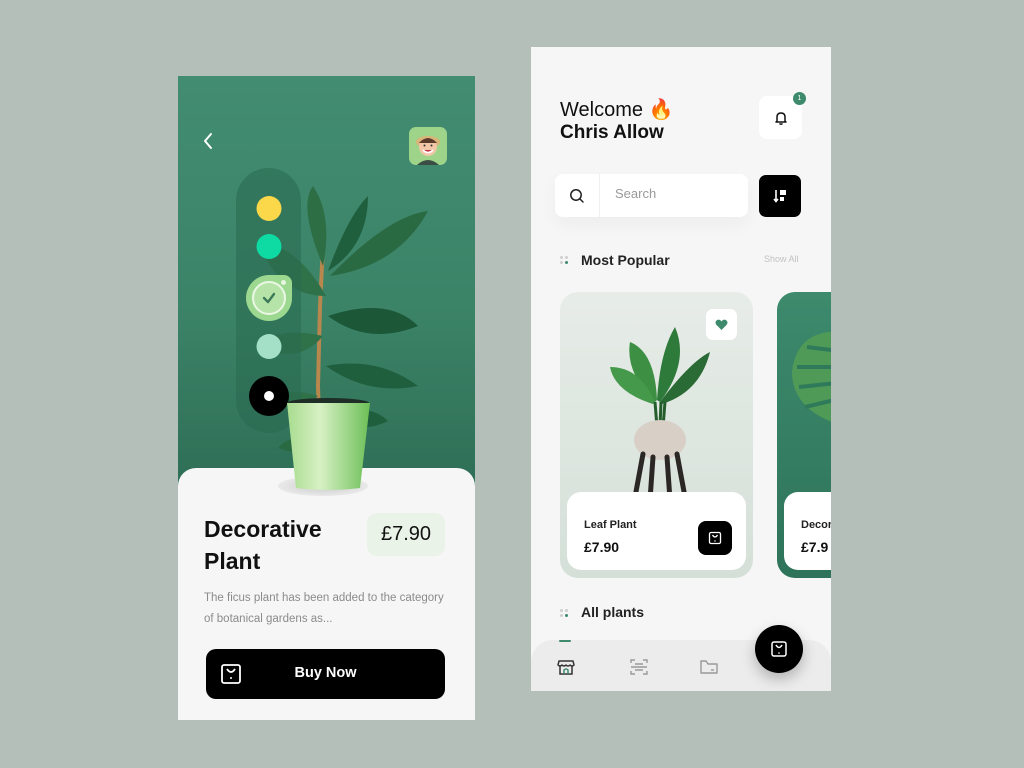 The image size is (1024, 768). I want to click on selected-ring, so click(268, 298).